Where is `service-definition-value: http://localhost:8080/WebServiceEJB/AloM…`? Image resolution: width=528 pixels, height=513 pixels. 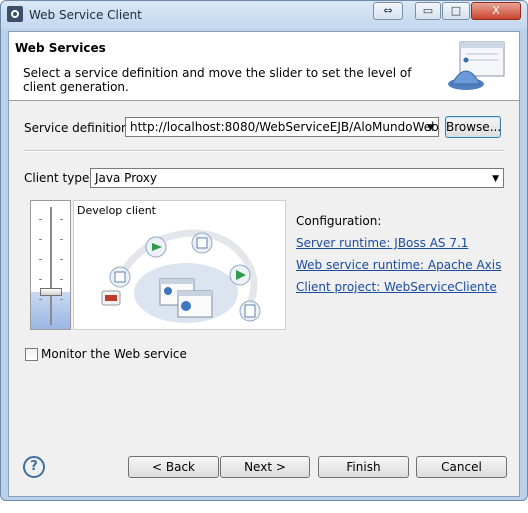 service-definition-value: http://localhost:8080/WebServiceEJB/AloM… is located at coordinates (284, 127).